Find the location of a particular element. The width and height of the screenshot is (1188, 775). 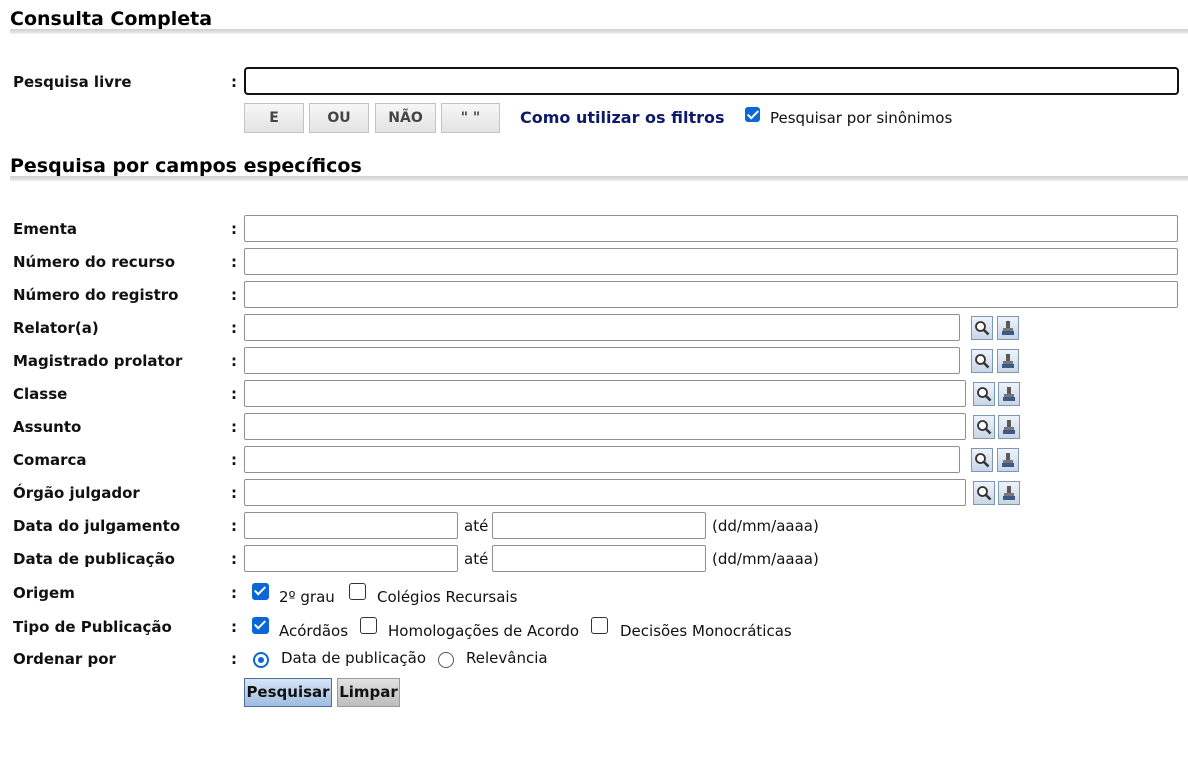

classe-input is located at coordinates (605, 393).